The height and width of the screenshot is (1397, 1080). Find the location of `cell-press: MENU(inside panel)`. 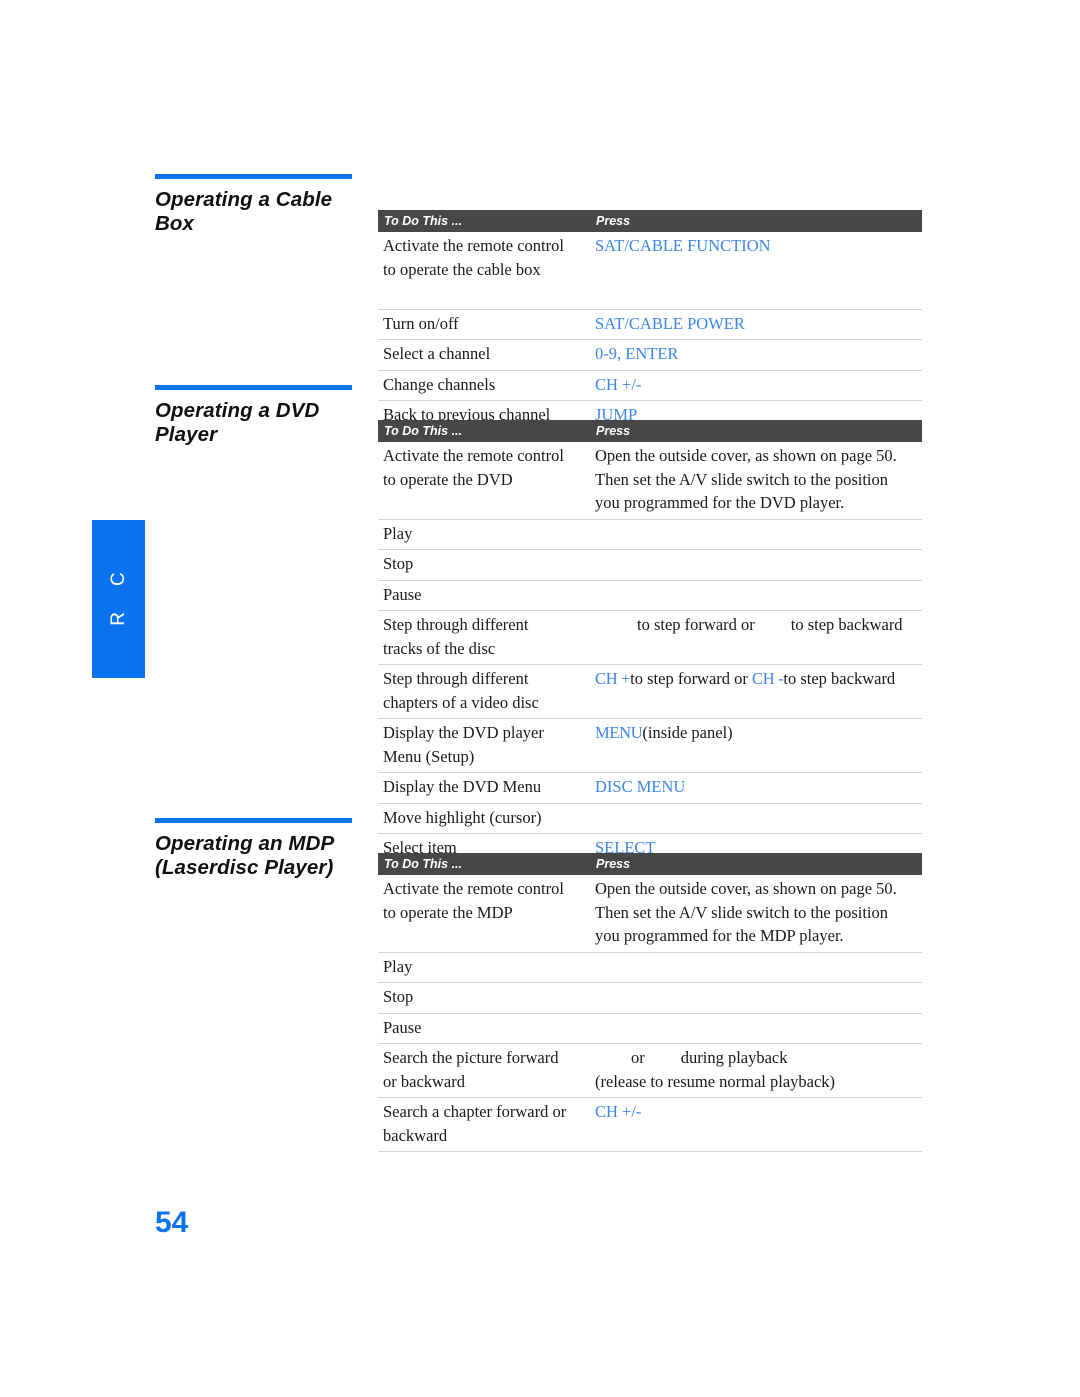

cell-press: MENU(inside panel) is located at coordinates (756, 745).